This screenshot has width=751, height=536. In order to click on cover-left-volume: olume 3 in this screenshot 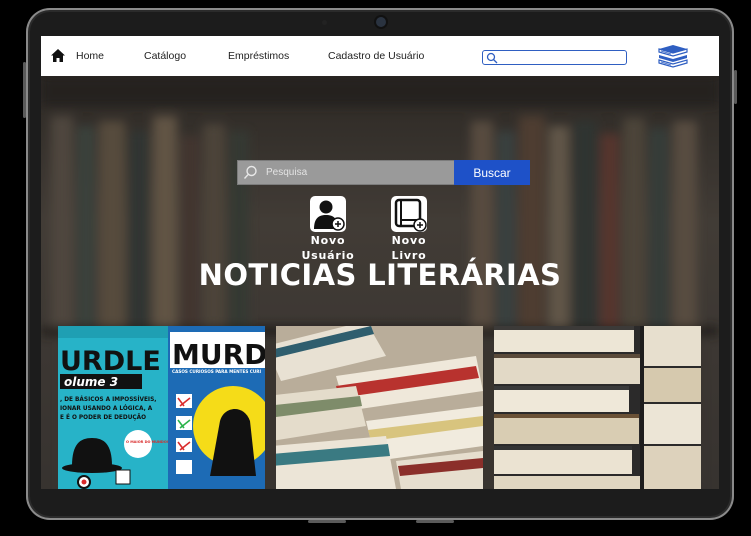, I will do `click(91, 382)`.